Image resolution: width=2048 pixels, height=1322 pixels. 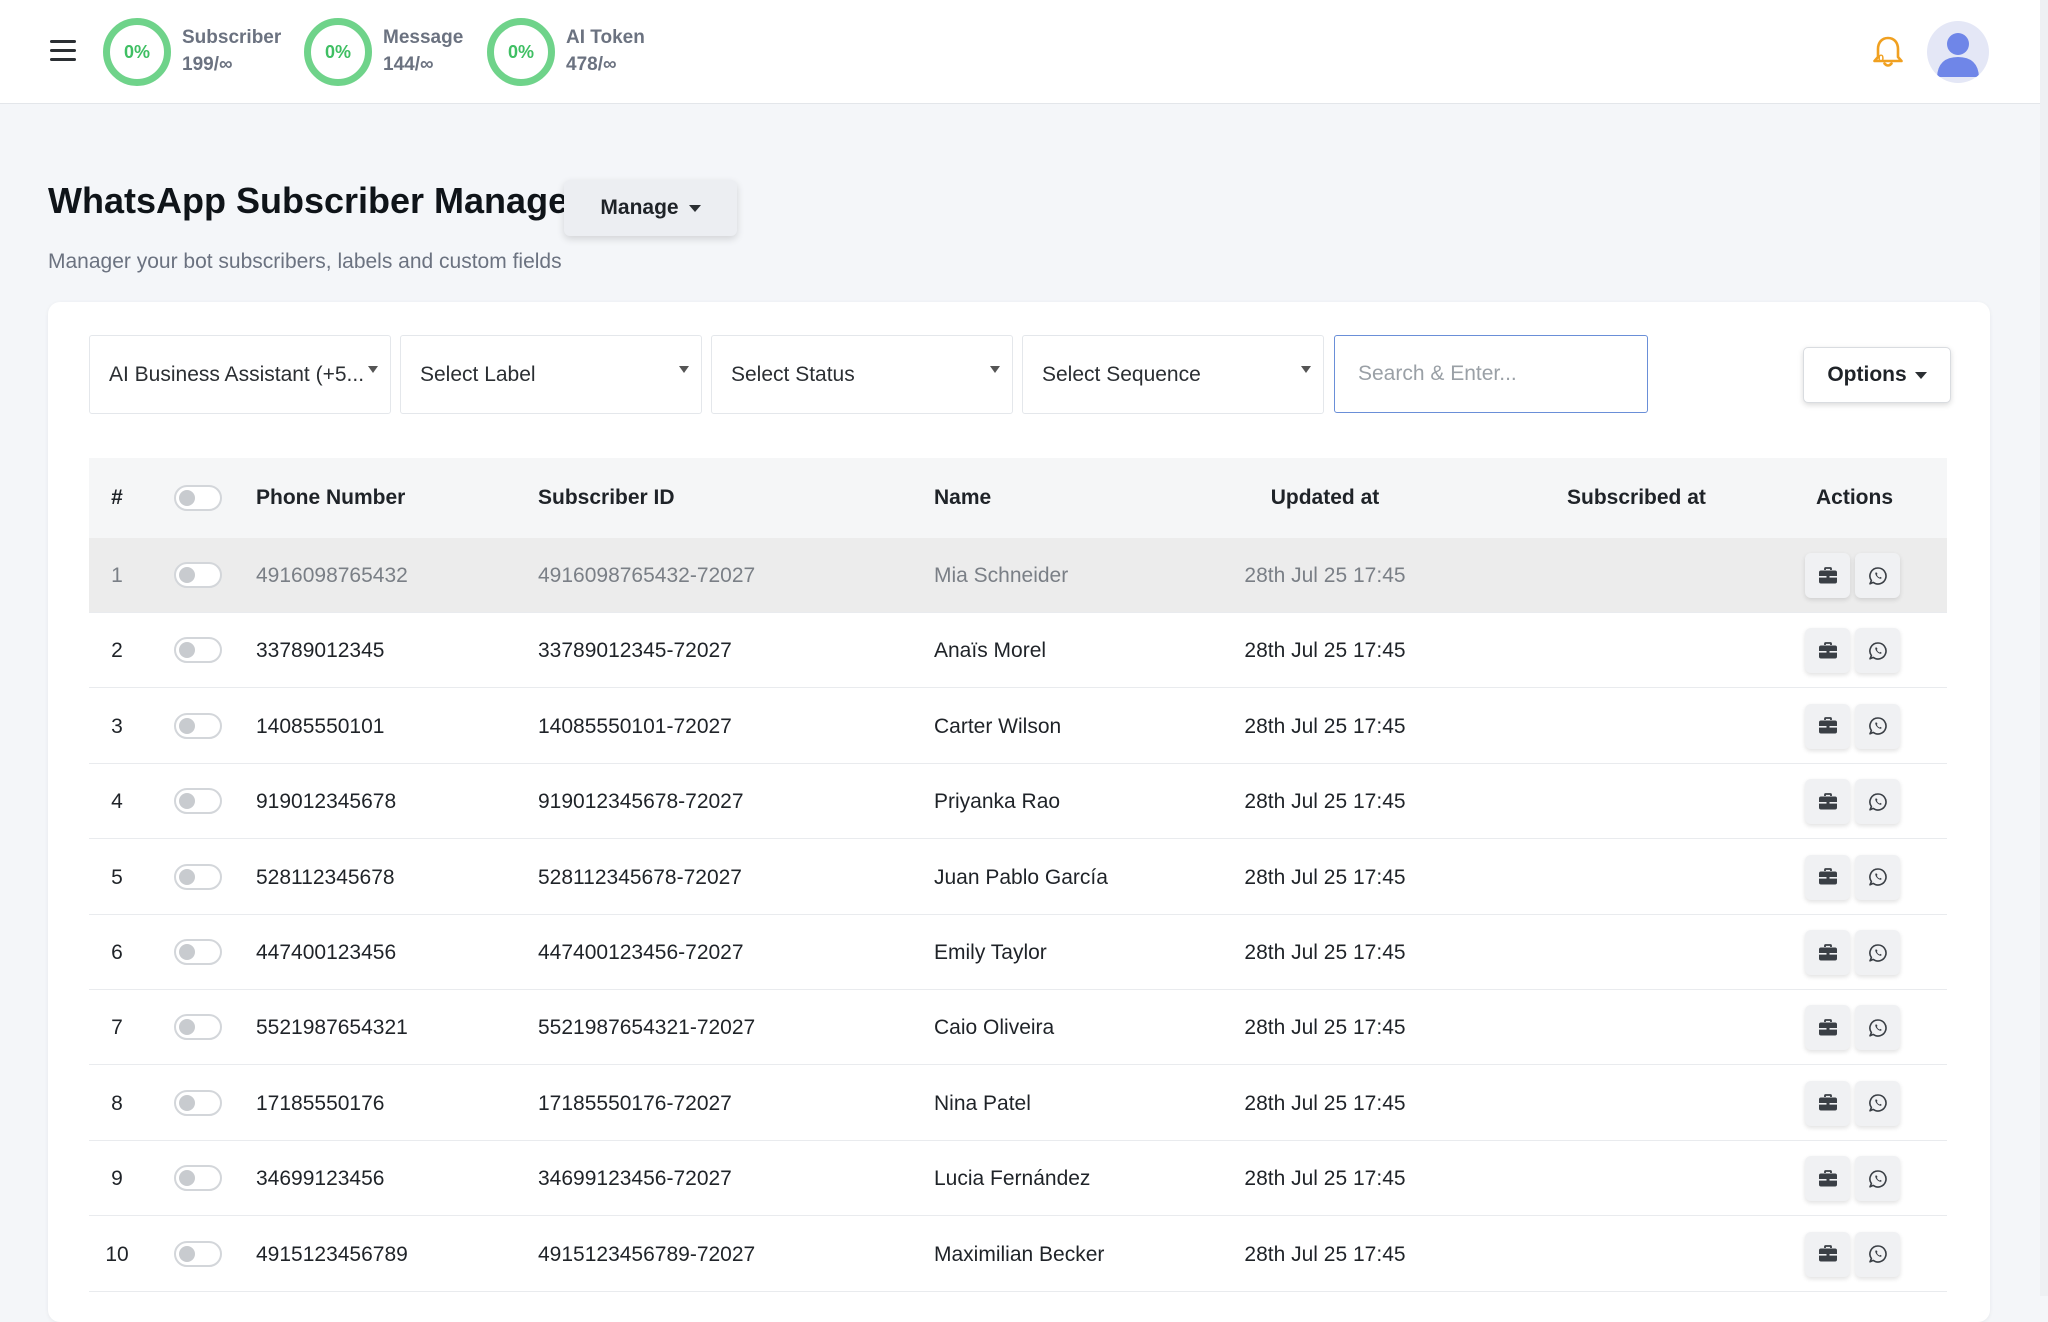 What do you see at coordinates (320, 1103) in the screenshot?
I see `phone-number: 17185550176` at bounding box center [320, 1103].